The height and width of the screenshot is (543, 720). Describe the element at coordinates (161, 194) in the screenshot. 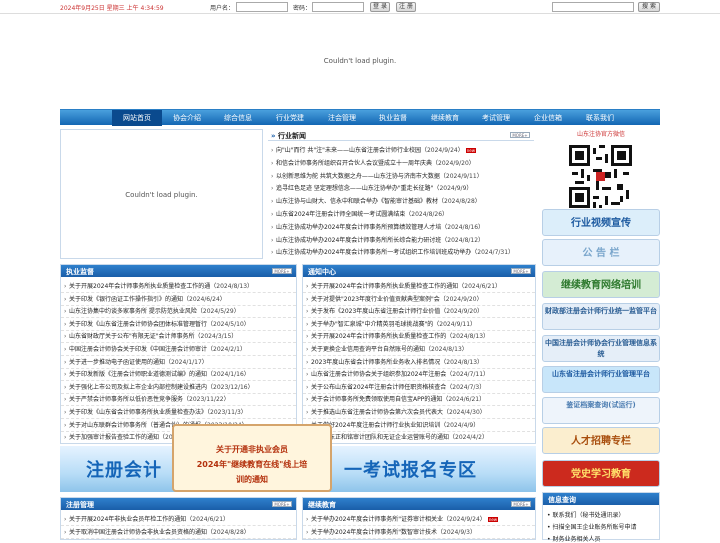

I see `video-plugin-box: Couldn't load plugin.` at that location.